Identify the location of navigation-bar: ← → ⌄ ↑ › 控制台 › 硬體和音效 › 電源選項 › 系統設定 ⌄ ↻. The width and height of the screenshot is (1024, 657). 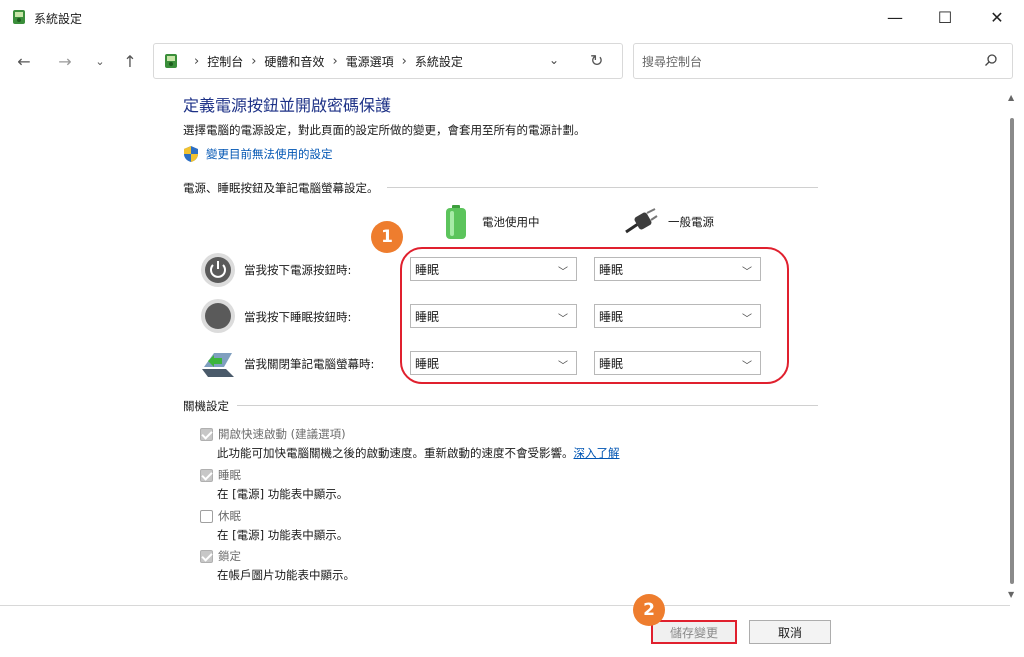
(512, 62).